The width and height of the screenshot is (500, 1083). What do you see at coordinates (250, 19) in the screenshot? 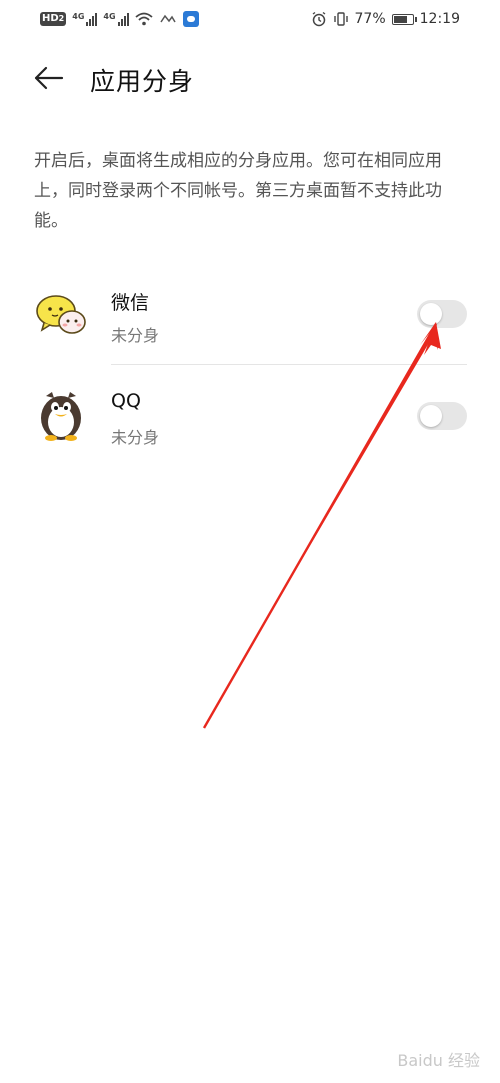
I see `status-bar: HD2 4G 4G 77% 12:19` at bounding box center [250, 19].